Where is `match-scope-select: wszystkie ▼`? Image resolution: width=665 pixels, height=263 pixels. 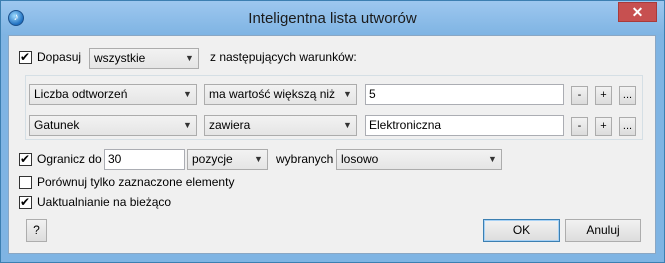 match-scope-select: wszystkie ▼ is located at coordinates (144, 58).